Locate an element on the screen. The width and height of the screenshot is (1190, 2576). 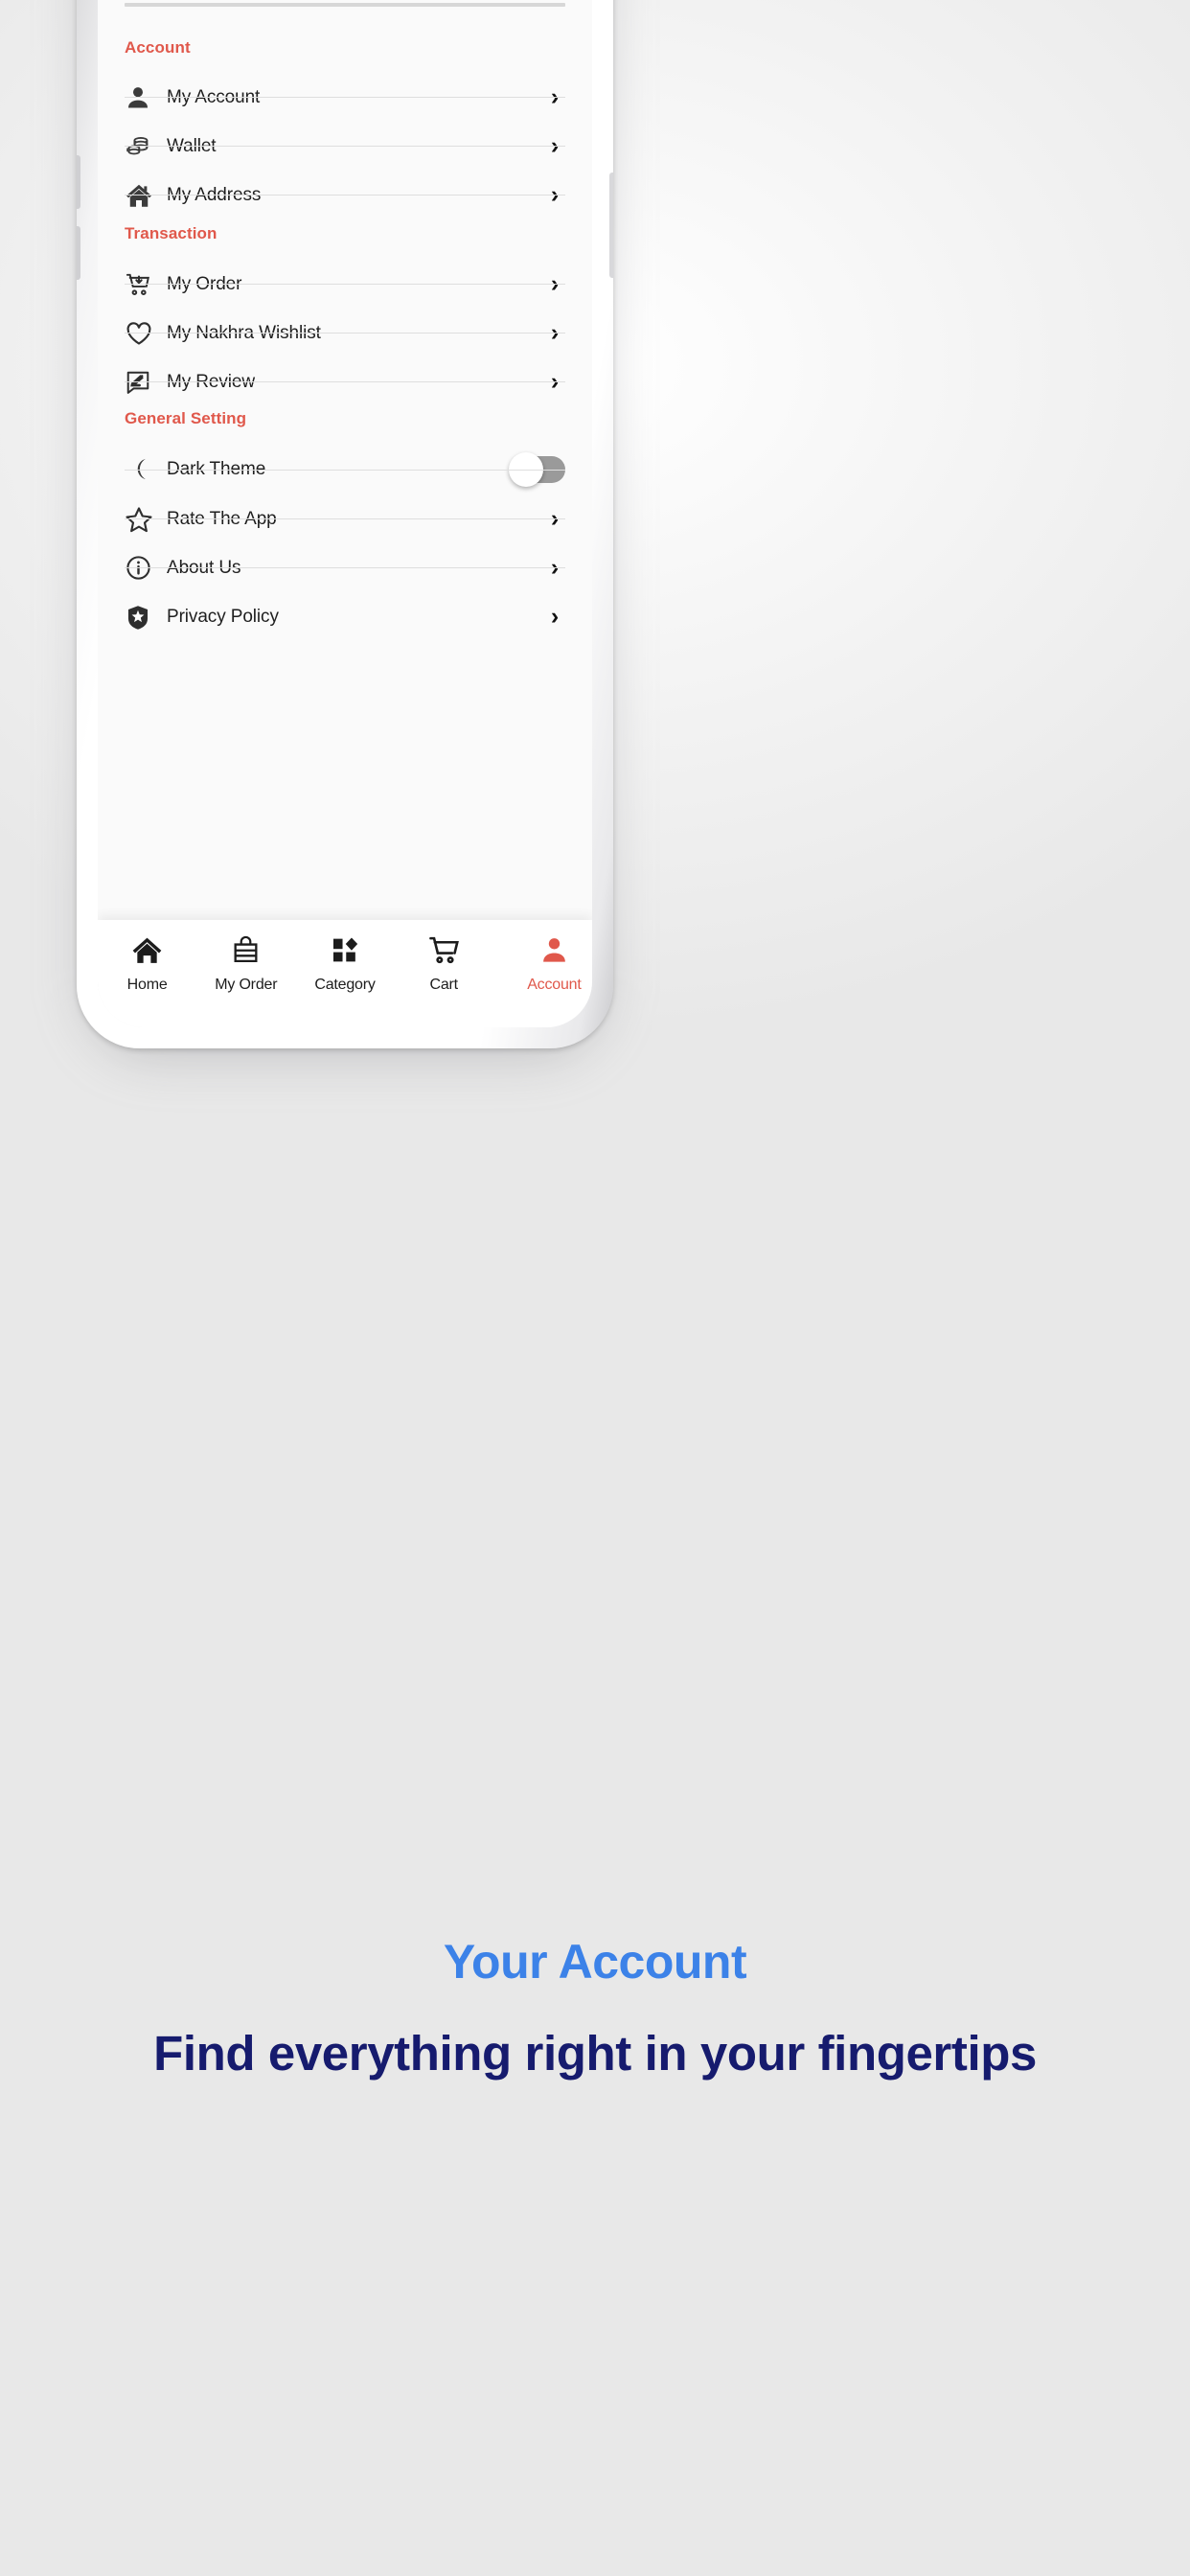
chevron-right-icon: › is located at coordinates (555, 616).